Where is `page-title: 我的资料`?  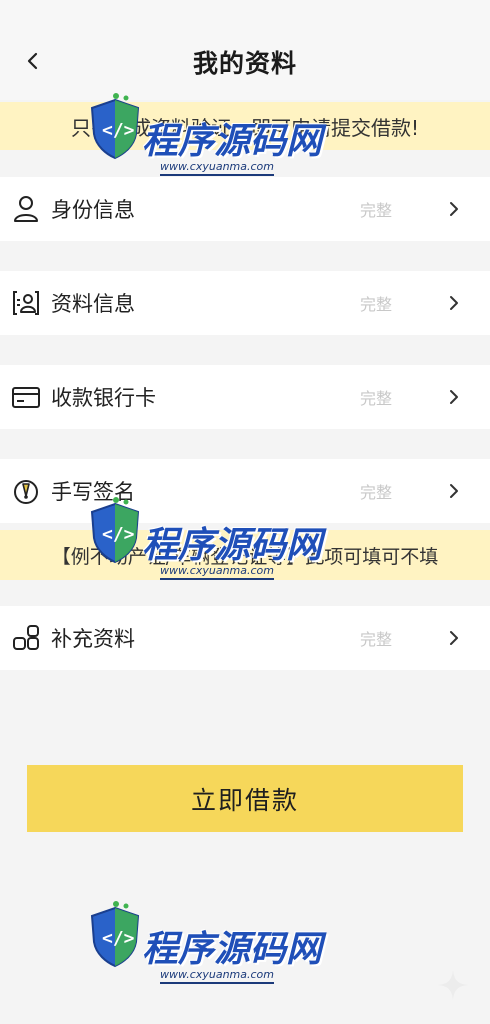 page-title: 我的资料 is located at coordinates (244, 63).